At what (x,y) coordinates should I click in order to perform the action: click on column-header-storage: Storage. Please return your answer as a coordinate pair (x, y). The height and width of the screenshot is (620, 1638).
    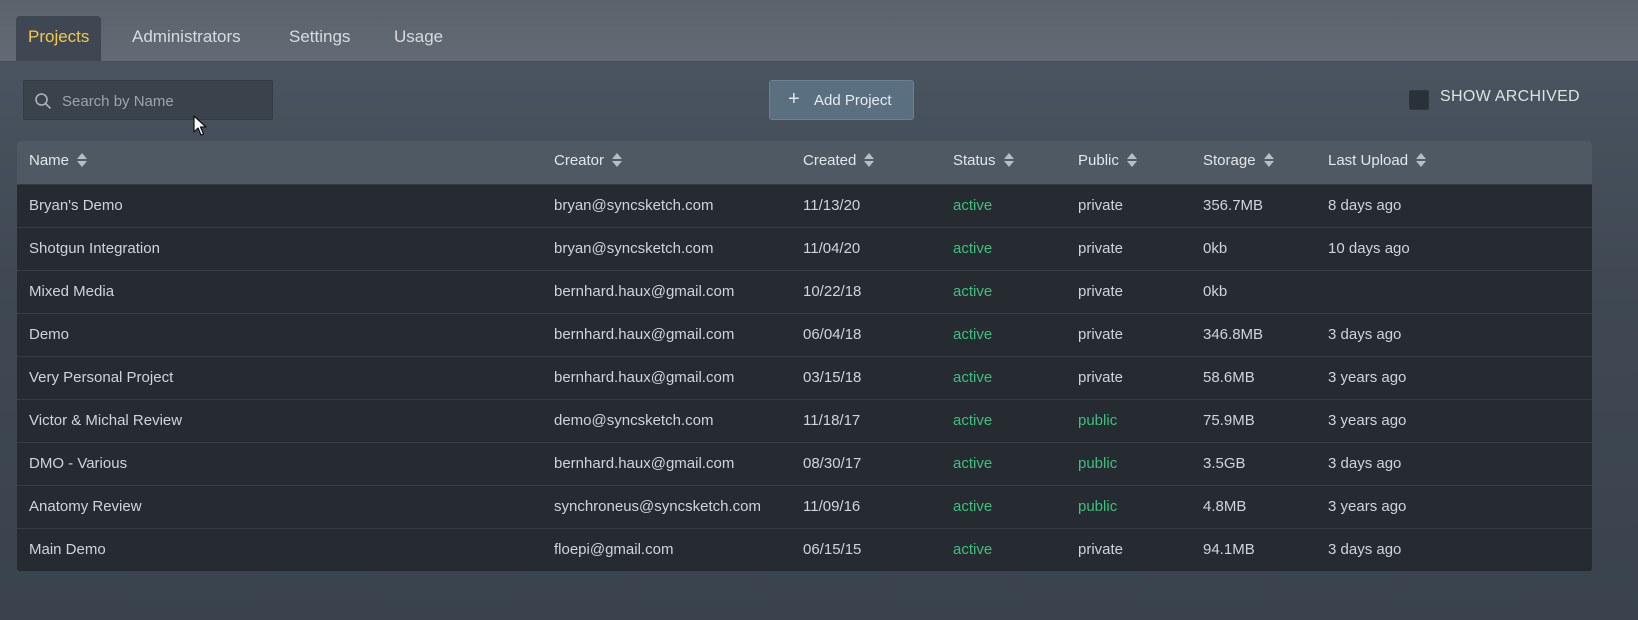
    Looking at the image, I should click on (1239, 162).